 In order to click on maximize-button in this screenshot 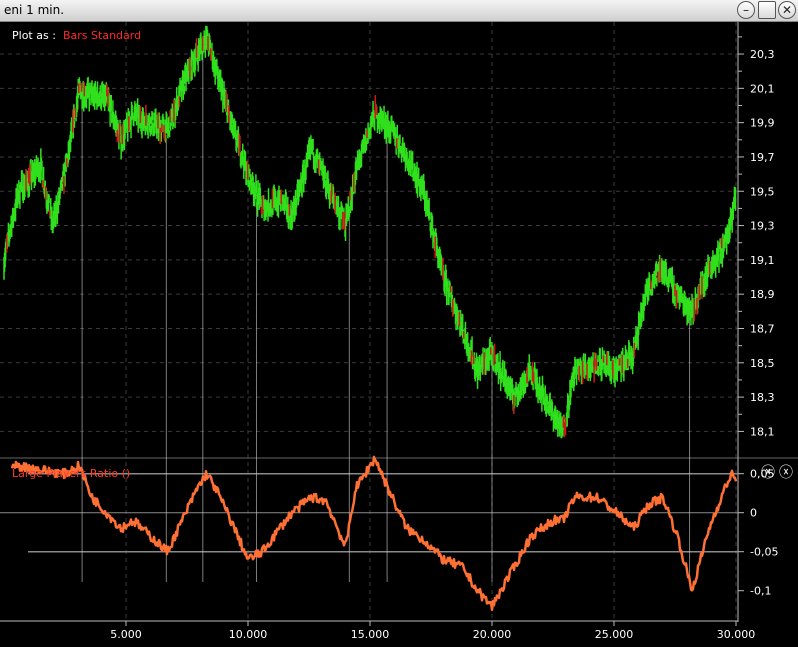, I will do `click(767, 10)`.